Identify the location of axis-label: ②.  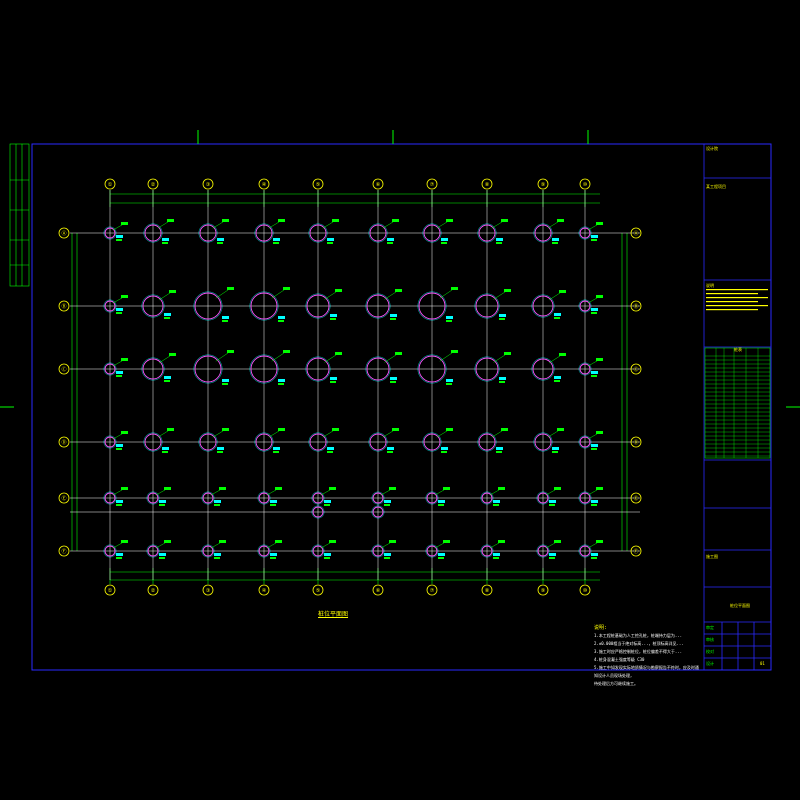
(153, 185).